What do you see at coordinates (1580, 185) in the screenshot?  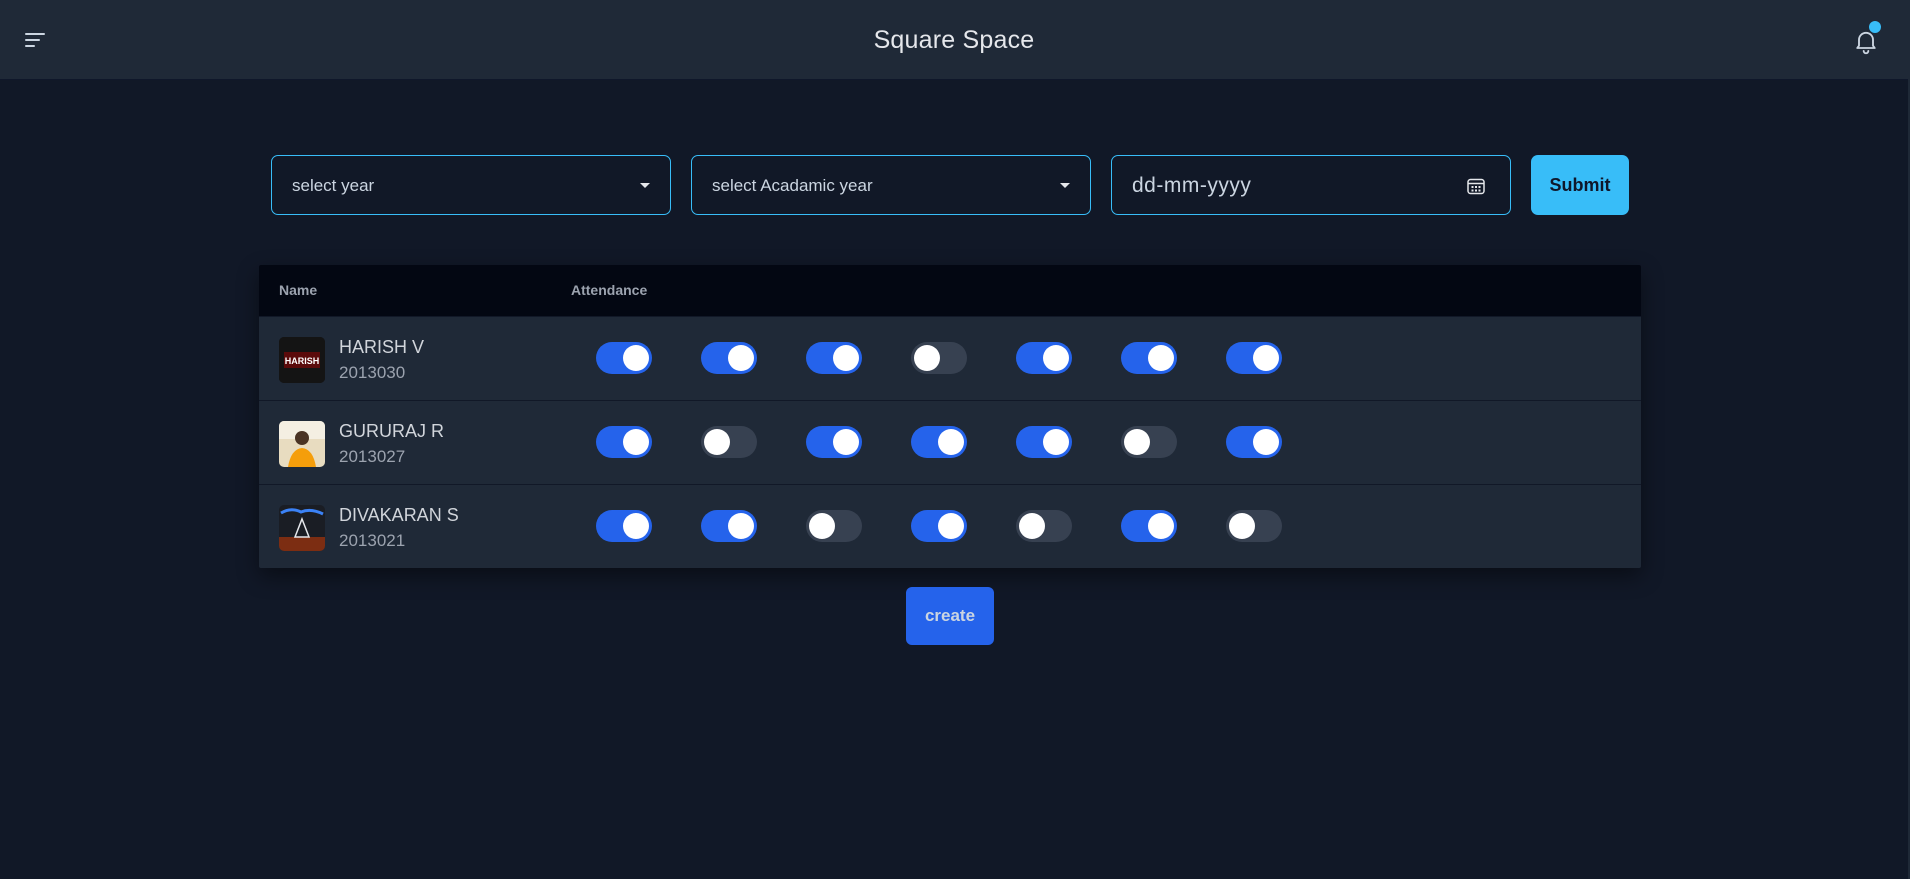 I see `submit-button: Submit` at bounding box center [1580, 185].